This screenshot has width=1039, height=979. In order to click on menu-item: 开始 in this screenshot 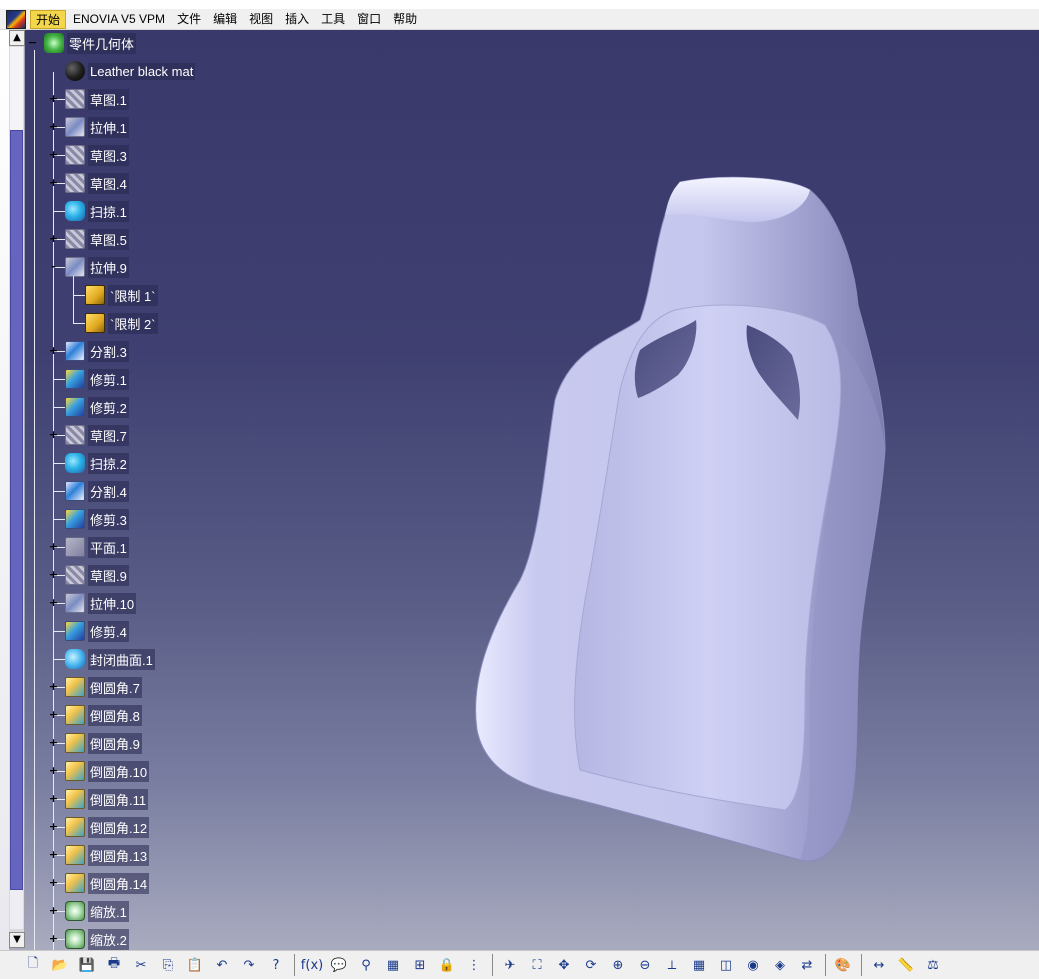, I will do `click(48, 19)`.